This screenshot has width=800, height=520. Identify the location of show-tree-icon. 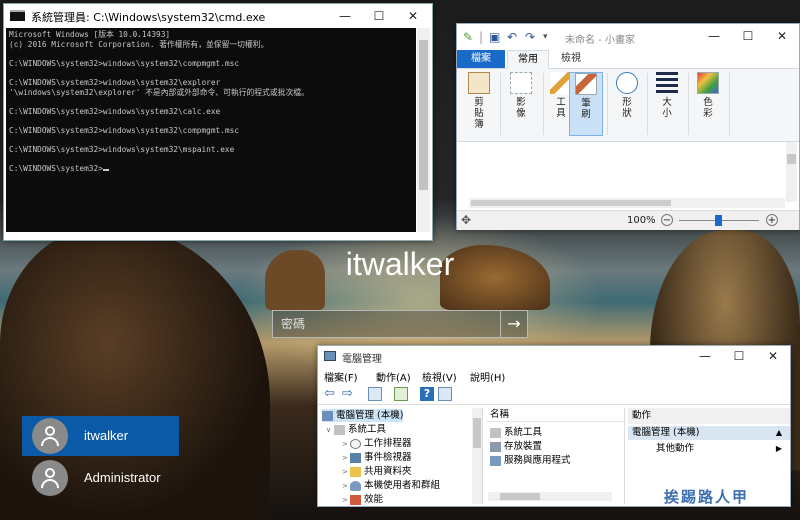
(375, 394).